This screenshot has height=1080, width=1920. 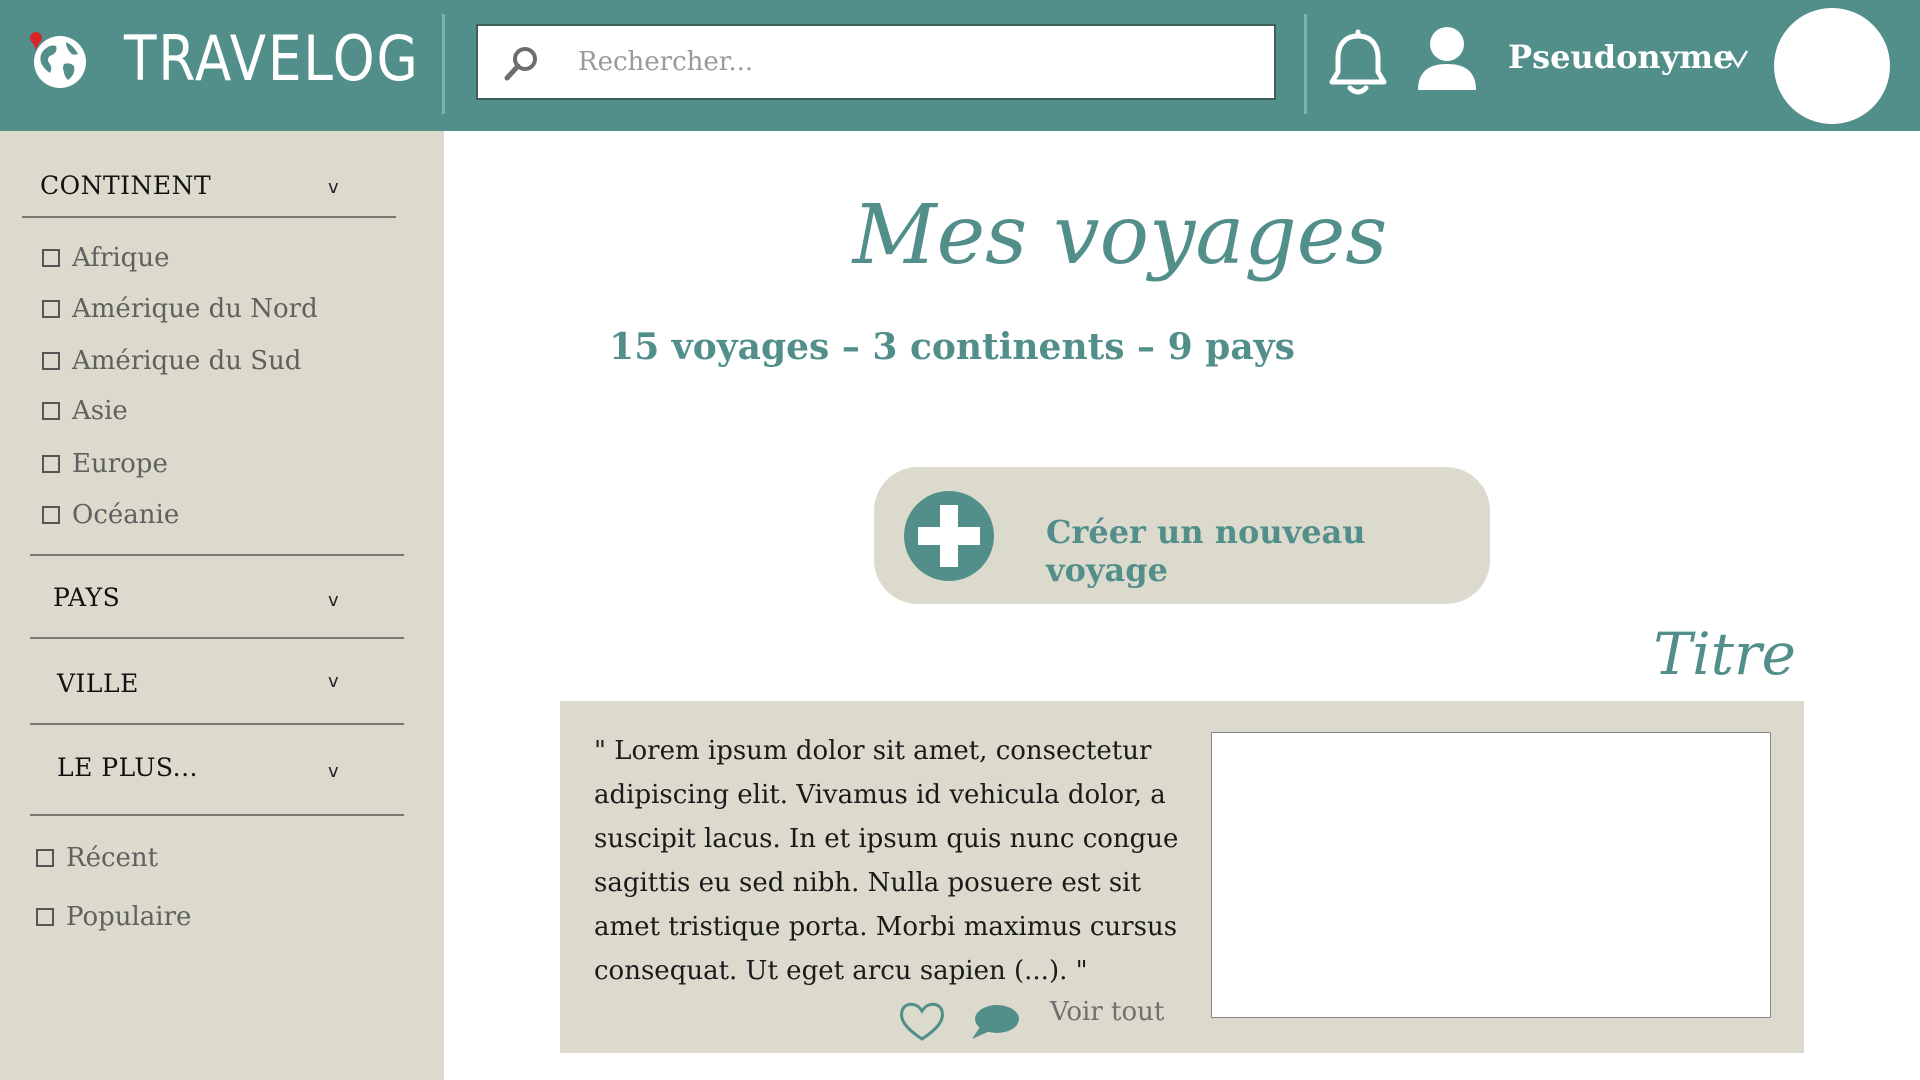 I want to click on travel-stats-text: 15 voyages – 3 continents – 9 pays, so click(x=952, y=347).